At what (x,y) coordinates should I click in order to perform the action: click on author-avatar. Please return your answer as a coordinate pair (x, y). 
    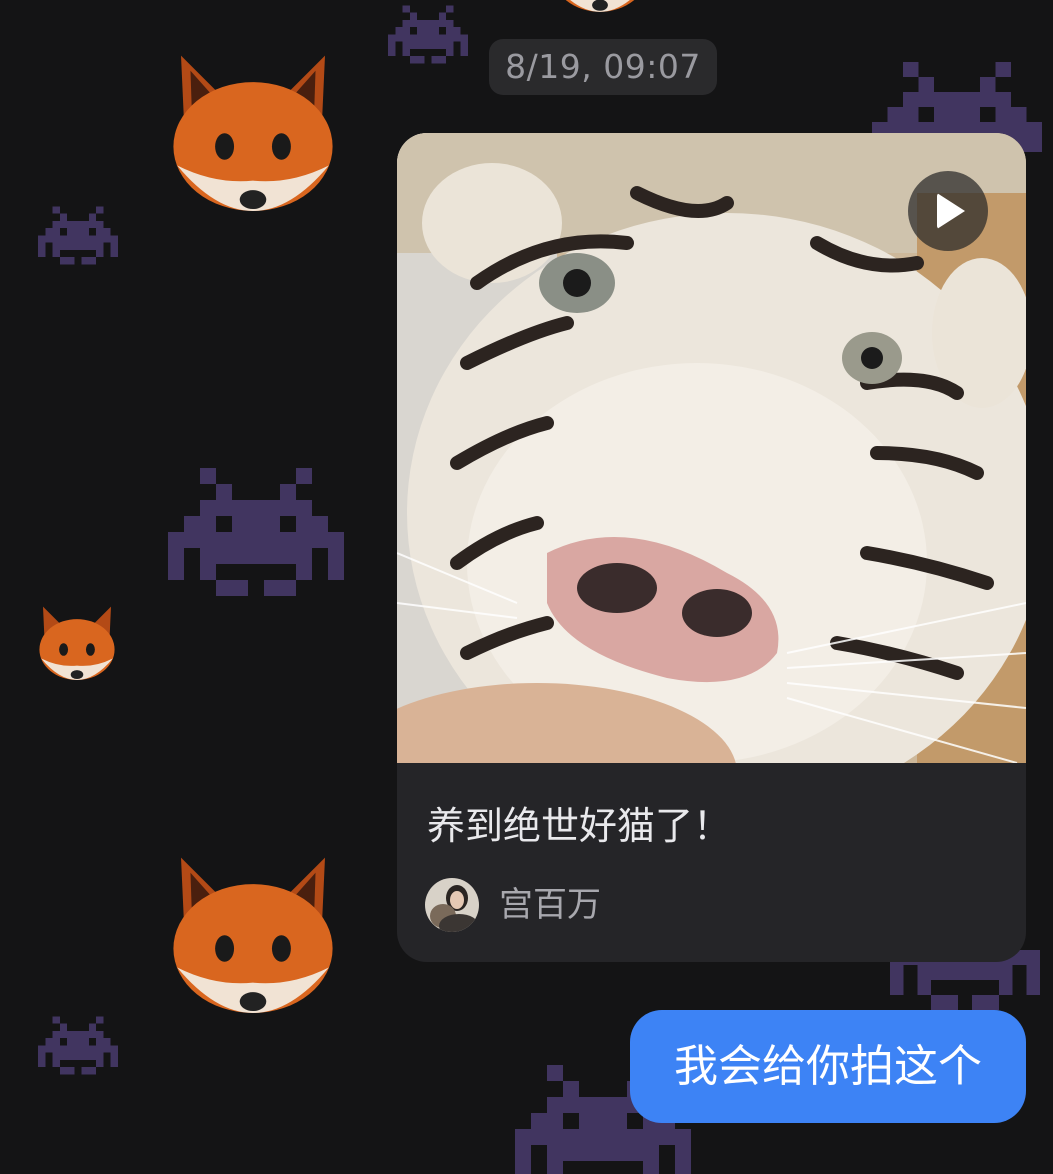
    Looking at the image, I should click on (452, 905).